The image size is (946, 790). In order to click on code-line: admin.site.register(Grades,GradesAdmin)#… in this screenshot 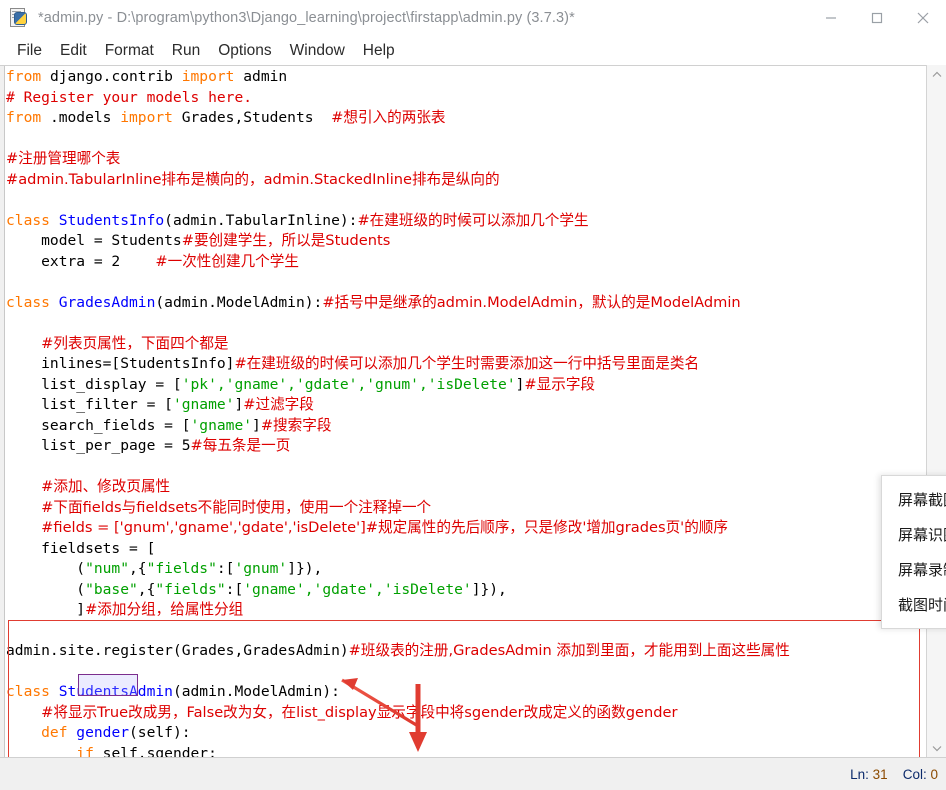, I will do `click(466, 651)`.